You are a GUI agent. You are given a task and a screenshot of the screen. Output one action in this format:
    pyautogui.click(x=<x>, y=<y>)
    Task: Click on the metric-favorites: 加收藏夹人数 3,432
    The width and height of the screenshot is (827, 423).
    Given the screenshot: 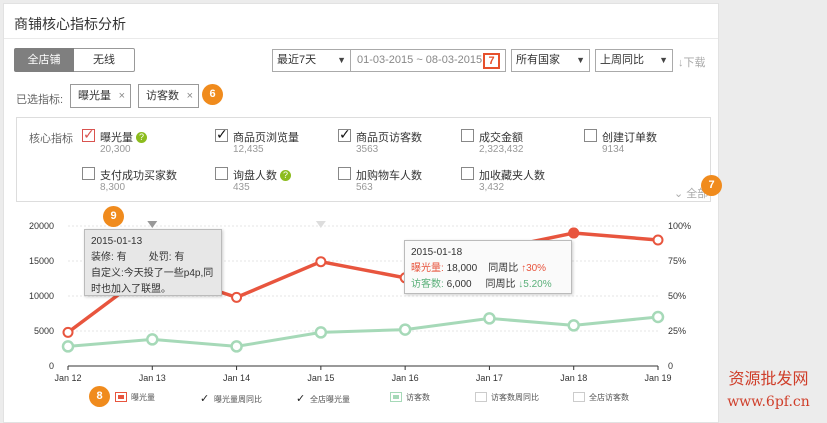 What is the action you would take?
    pyautogui.click(x=520, y=182)
    